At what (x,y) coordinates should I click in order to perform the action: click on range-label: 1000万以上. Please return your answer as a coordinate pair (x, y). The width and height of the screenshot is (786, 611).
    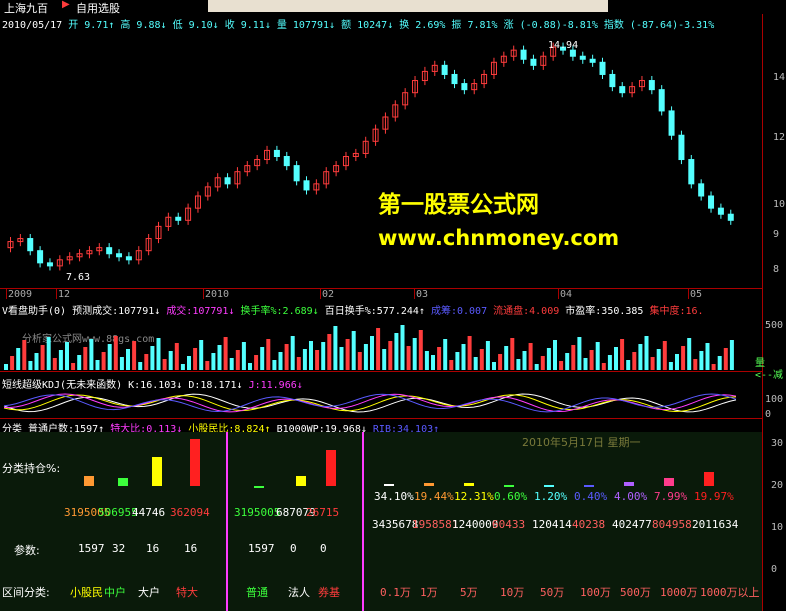
    Looking at the image, I should click on (730, 592).